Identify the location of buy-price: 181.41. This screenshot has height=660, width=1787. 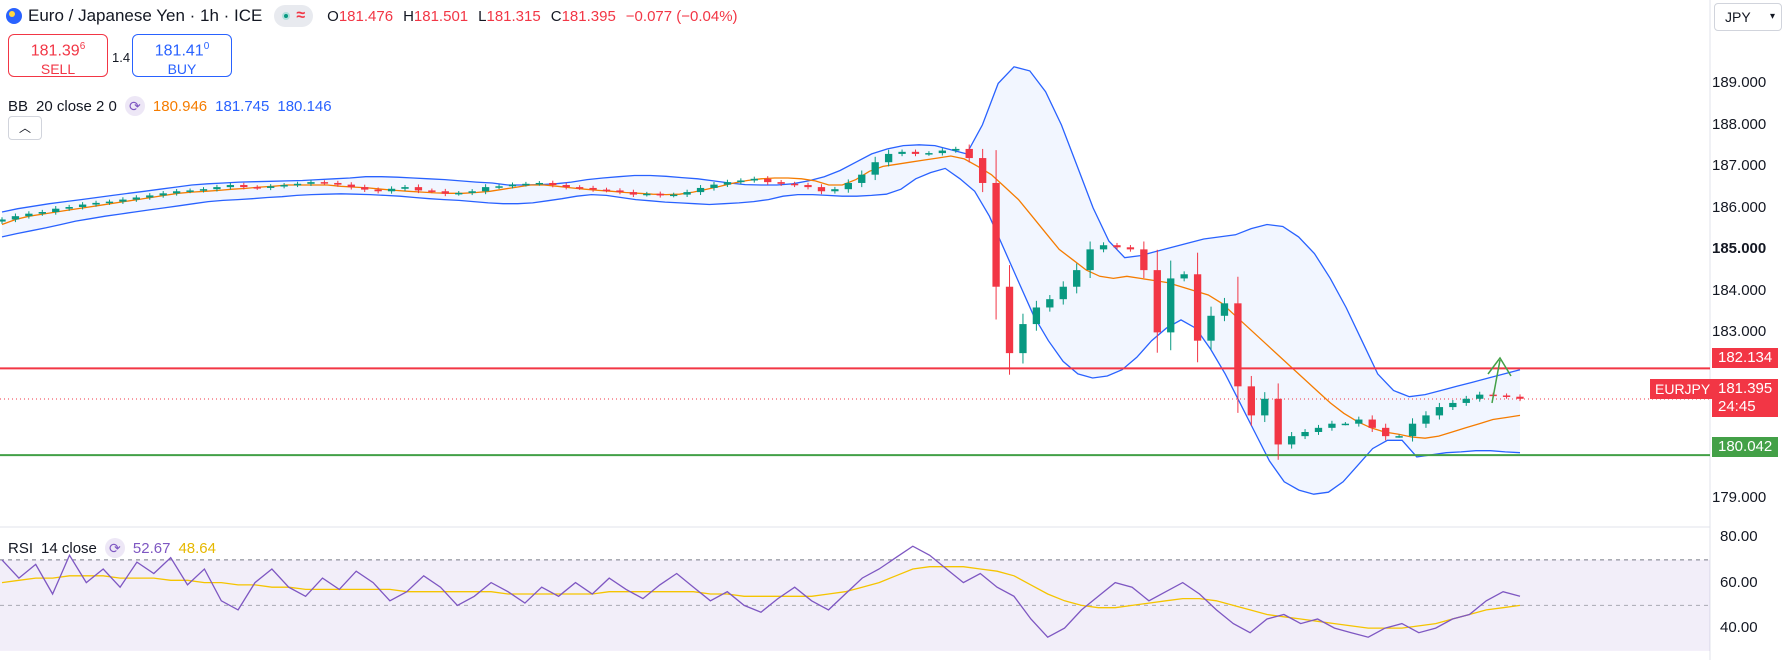
(179, 51).